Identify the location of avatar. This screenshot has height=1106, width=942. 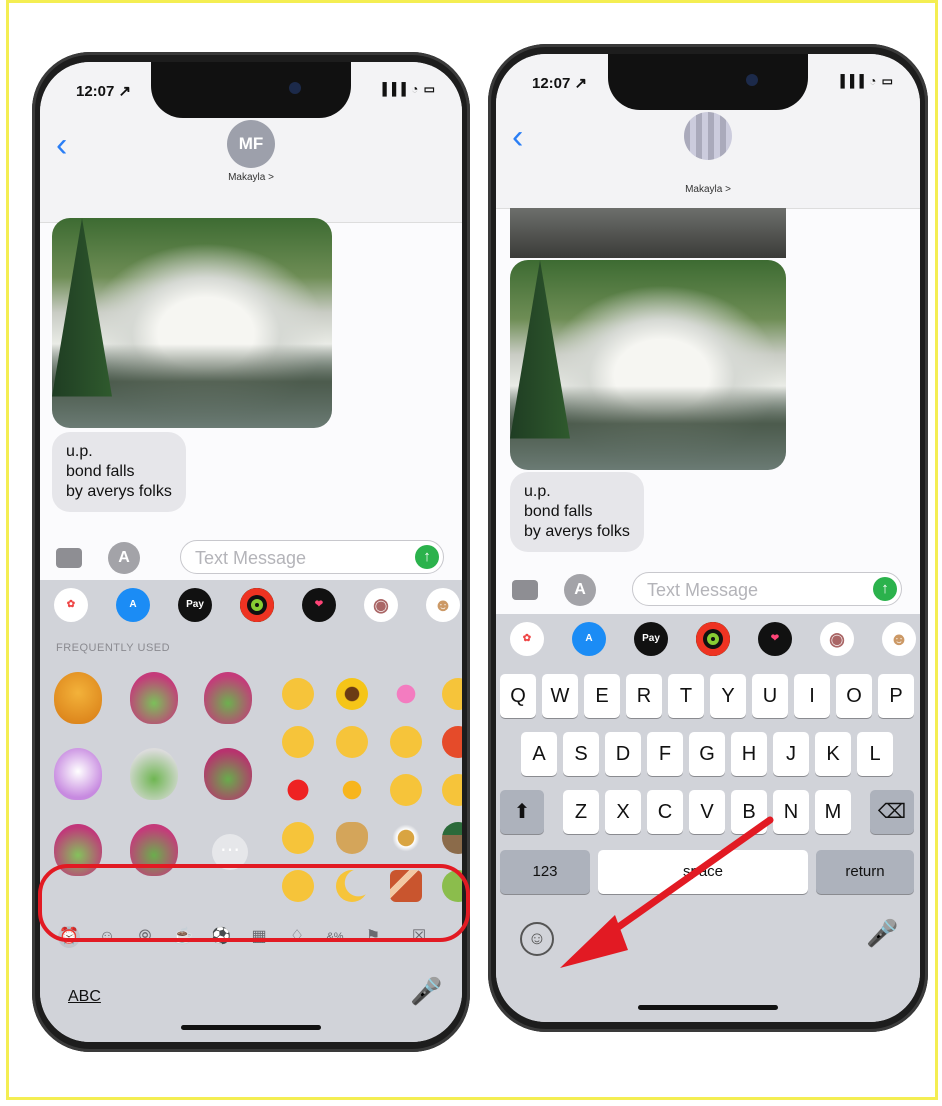
(708, 136).